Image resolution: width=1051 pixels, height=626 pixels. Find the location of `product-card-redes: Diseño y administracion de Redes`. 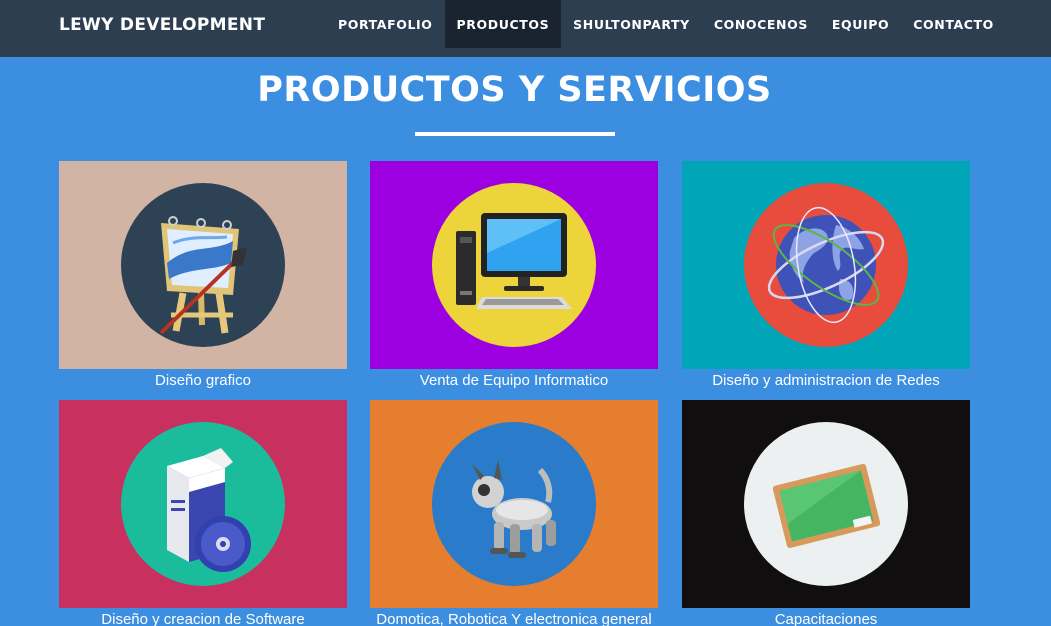

product-card-redes: Diseño y administracion de Redes is located at coordinates (826, 275).